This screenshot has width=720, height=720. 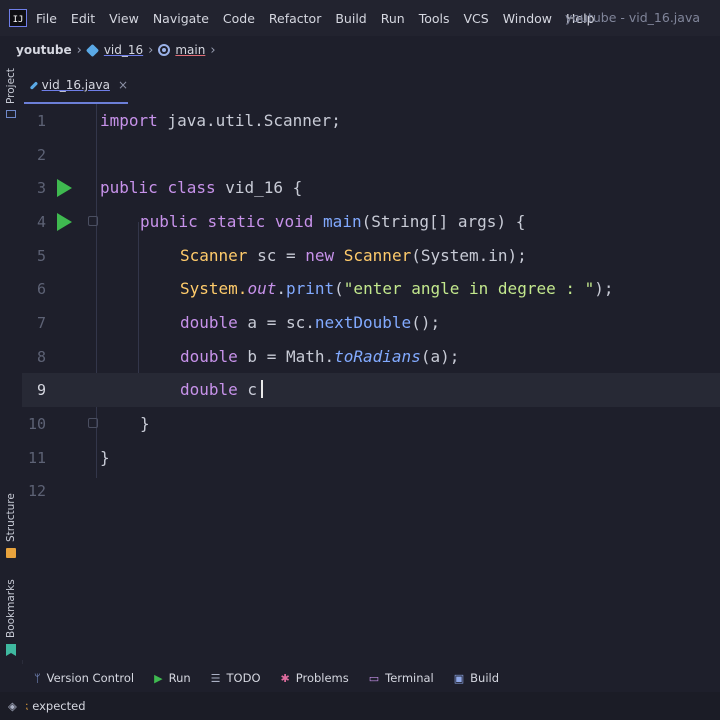 I want to click on tool-label: Terminal, so click(x=409, y=678).